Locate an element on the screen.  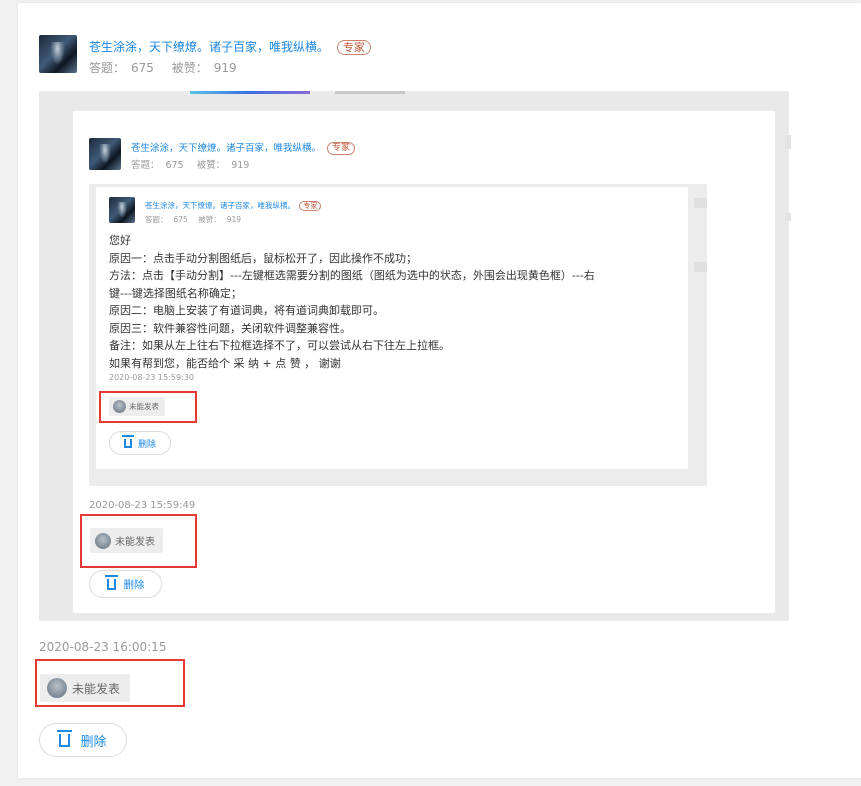
post-timestamp: 2020-08-23 15:59:49 is located at coordinates (142, 505).